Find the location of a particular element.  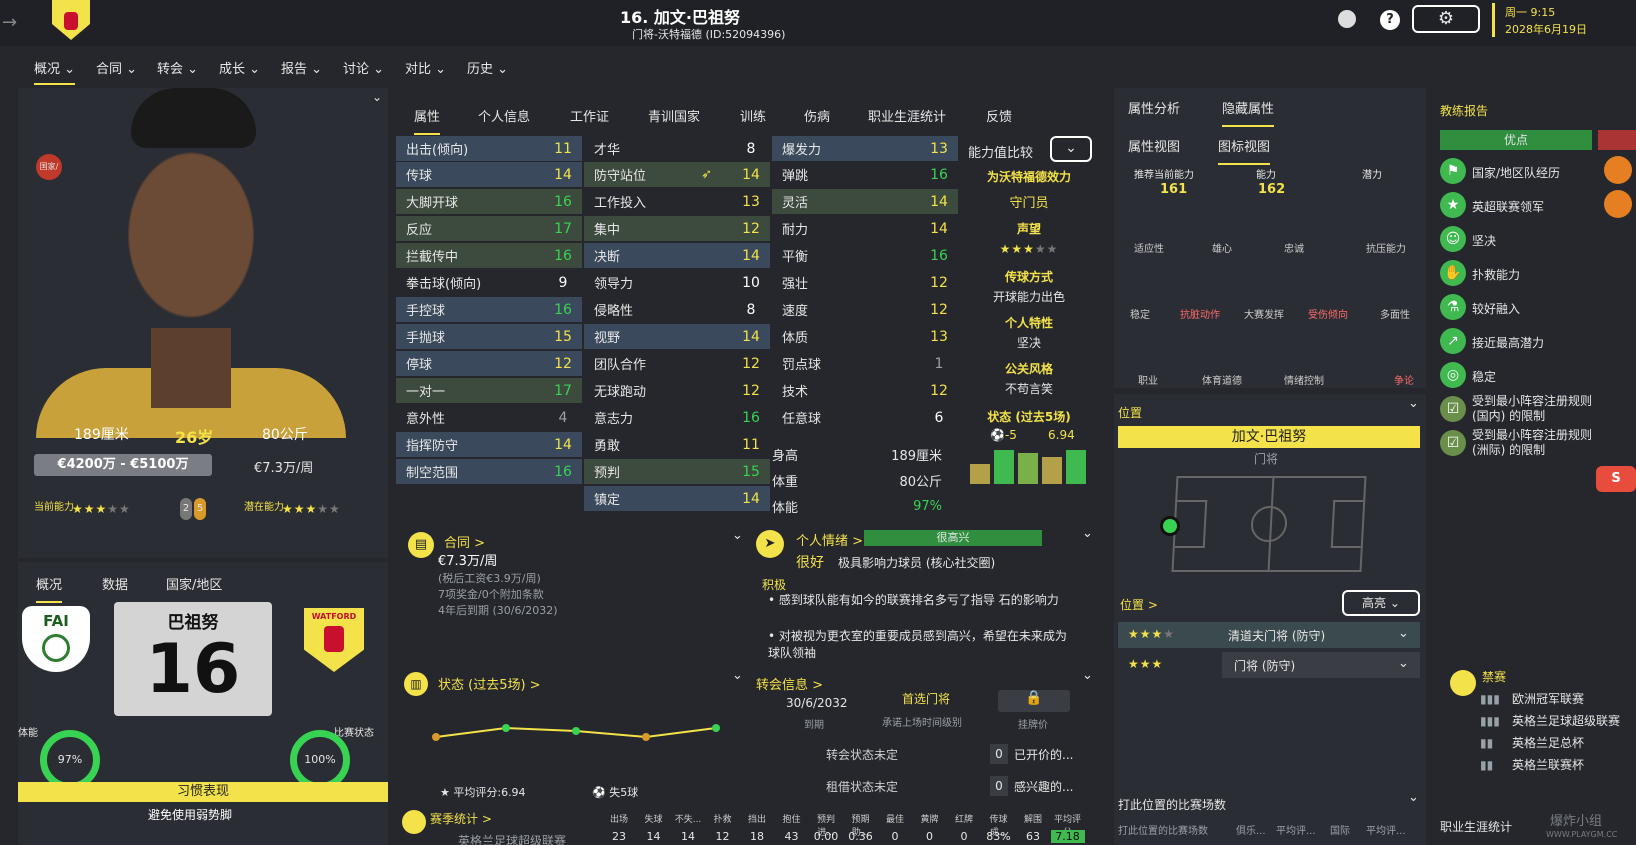

position-name-bar: 加文·巴祖努 is located at coordinates (1269, 437).